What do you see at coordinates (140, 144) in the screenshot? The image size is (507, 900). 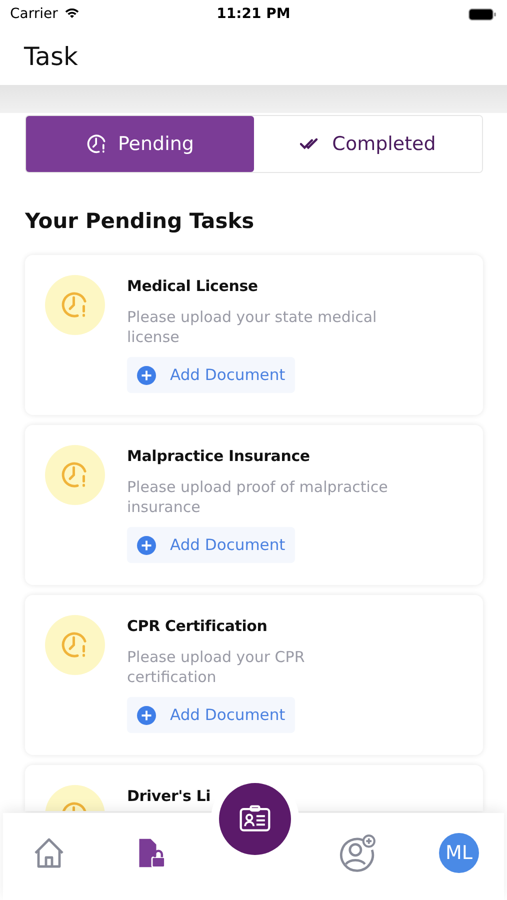 I see `tab: Pending` at bounding box center [140, 144].